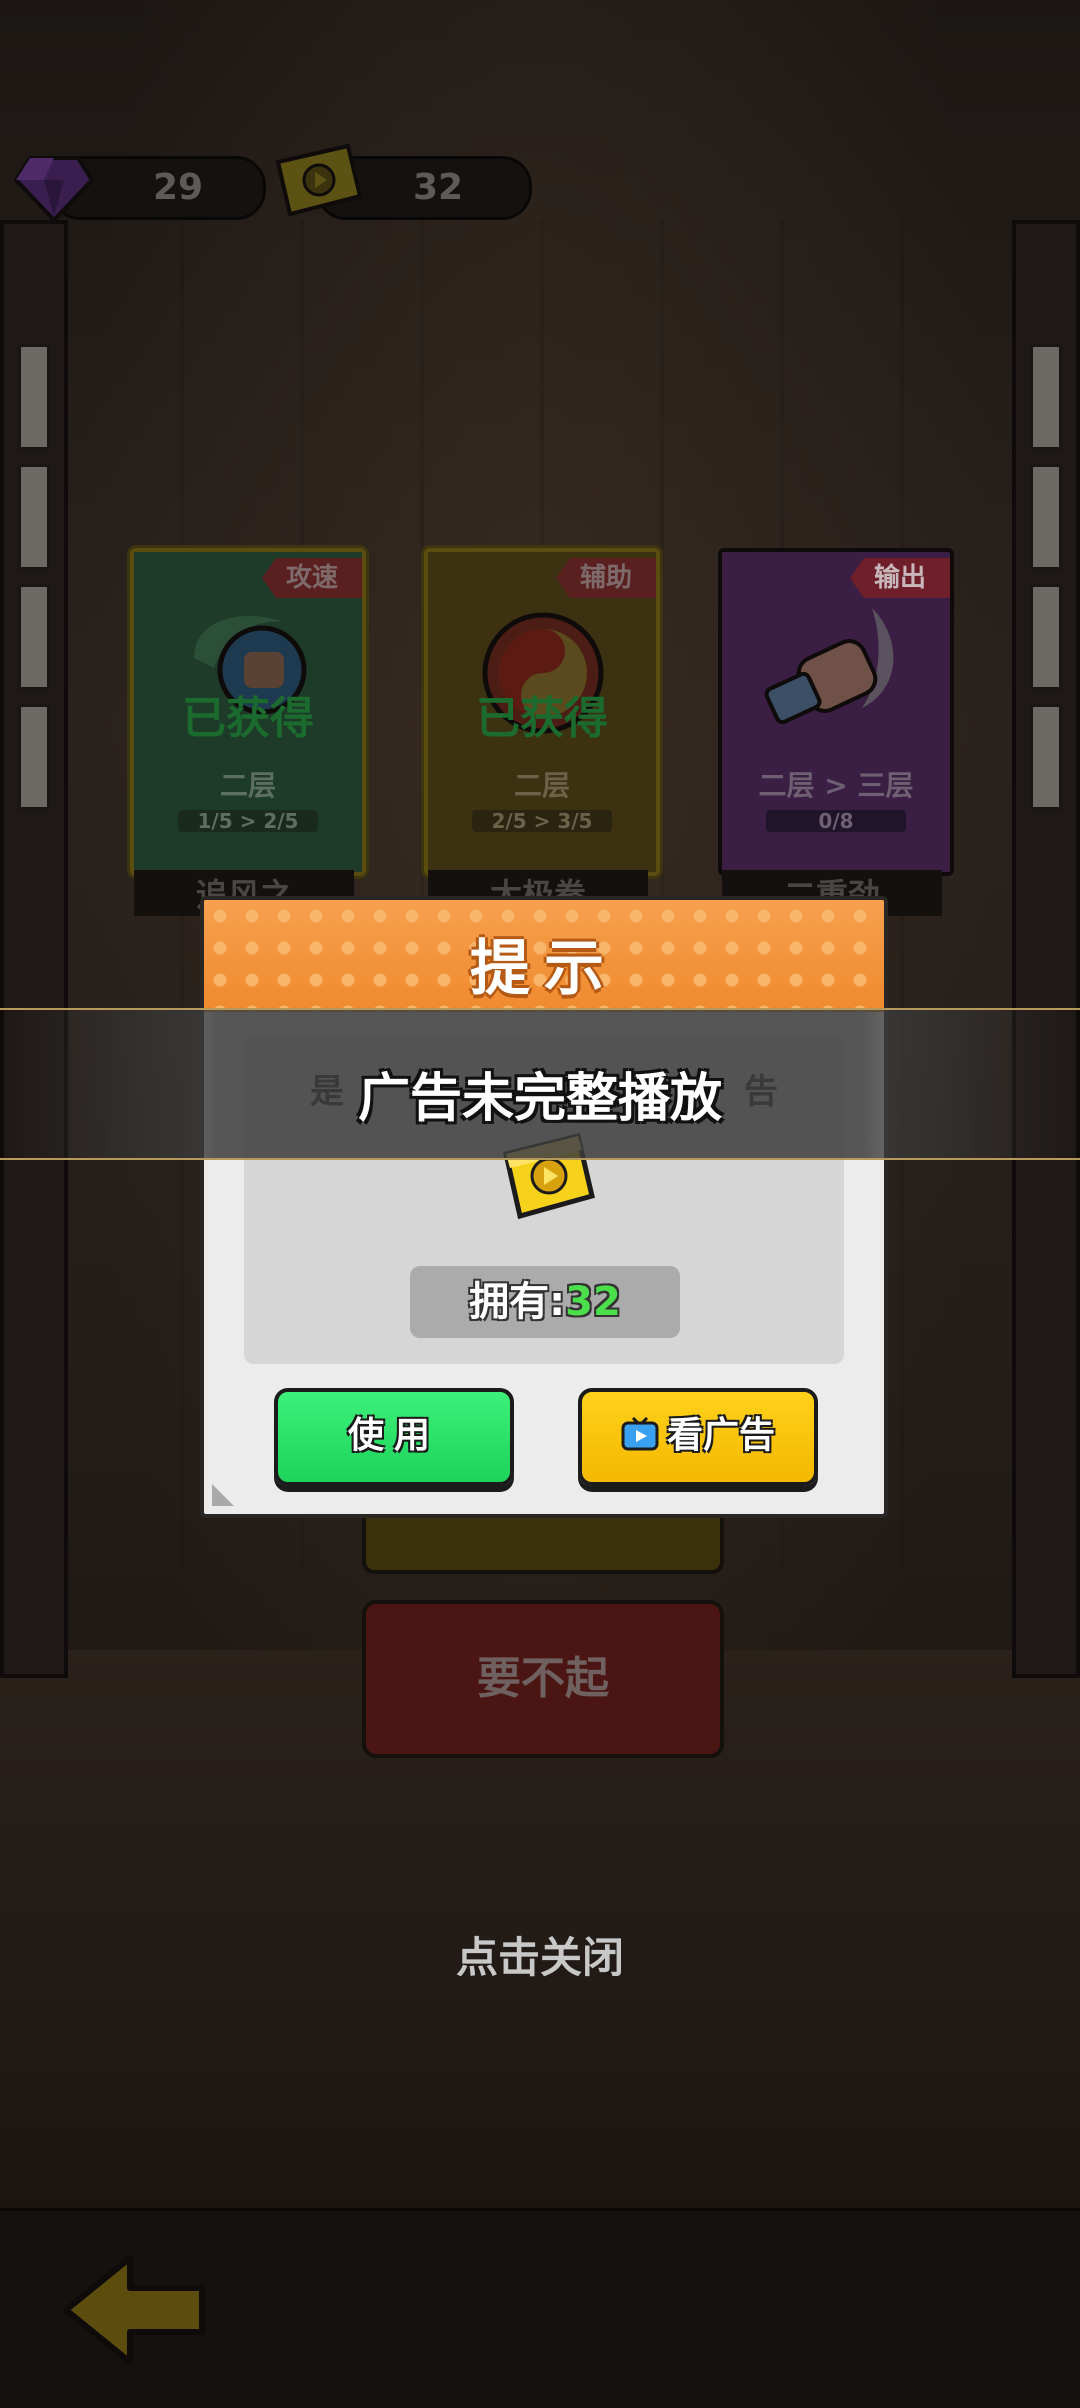 The image size is (1080, 2408). What do you see at coordinates (720, 1435) in the screenshot?
I see `watch-ad-label: 看广告` at bounding box center [720, 1435].